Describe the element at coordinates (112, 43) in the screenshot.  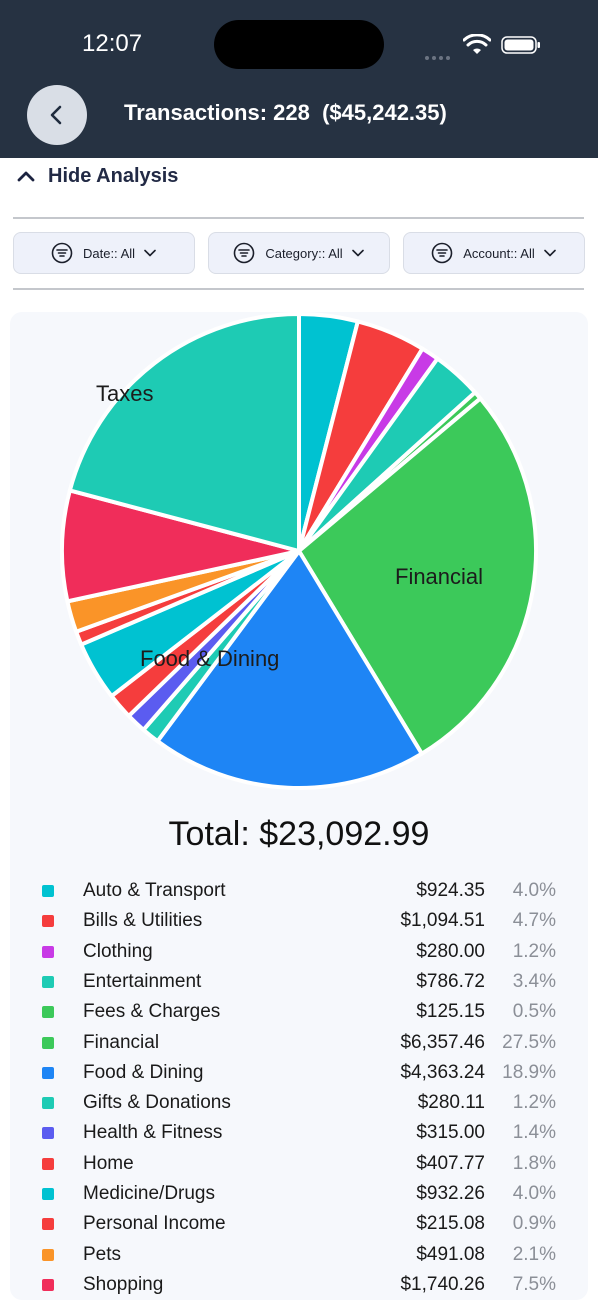
I see `status-time: 12:07` at that location.